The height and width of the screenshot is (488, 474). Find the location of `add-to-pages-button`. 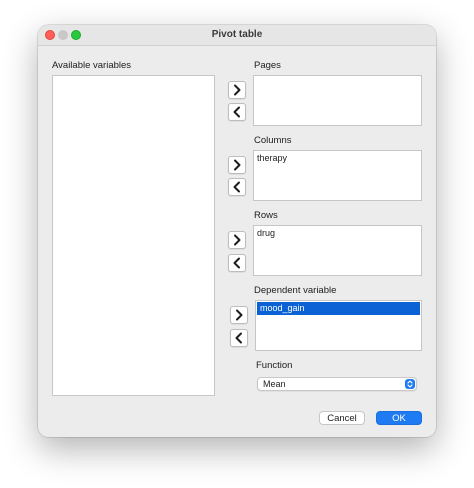

add-to-pages-button is located at coordinates (237, 90).